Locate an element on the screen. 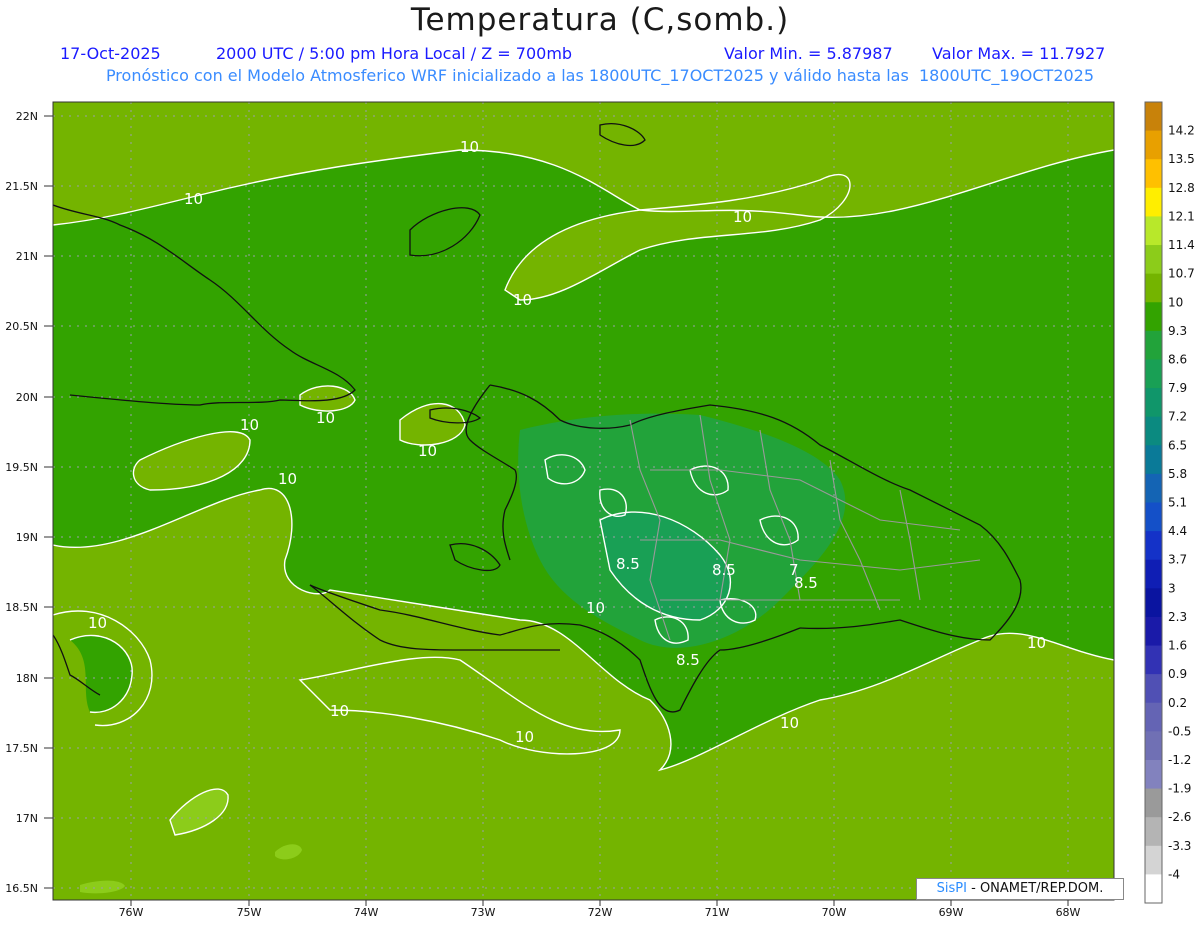 This screenshot has height=927, width=1200. lat-label: 21N is located at coordinates (27, 256).